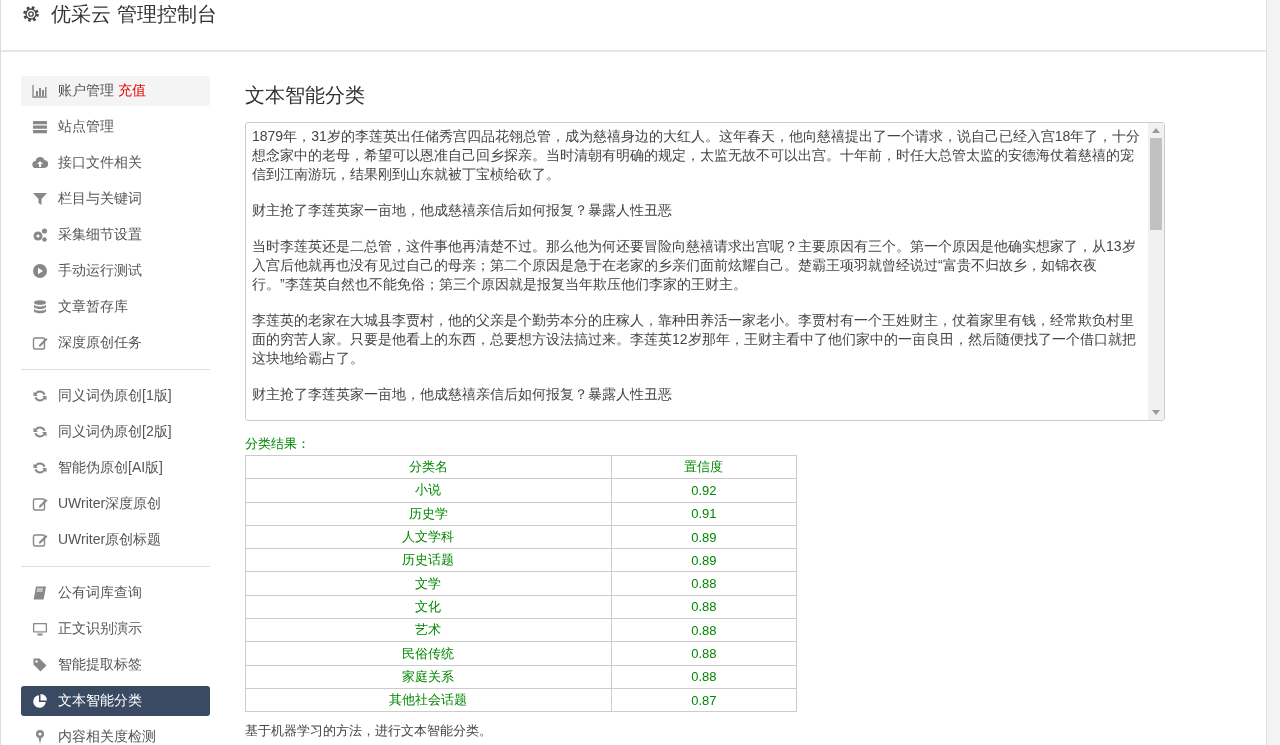 The width and height of the screenshot is (1280, 745). Describe the element at coordinates (40, 665) in the screenshot. I see `tag-icon` at that location.